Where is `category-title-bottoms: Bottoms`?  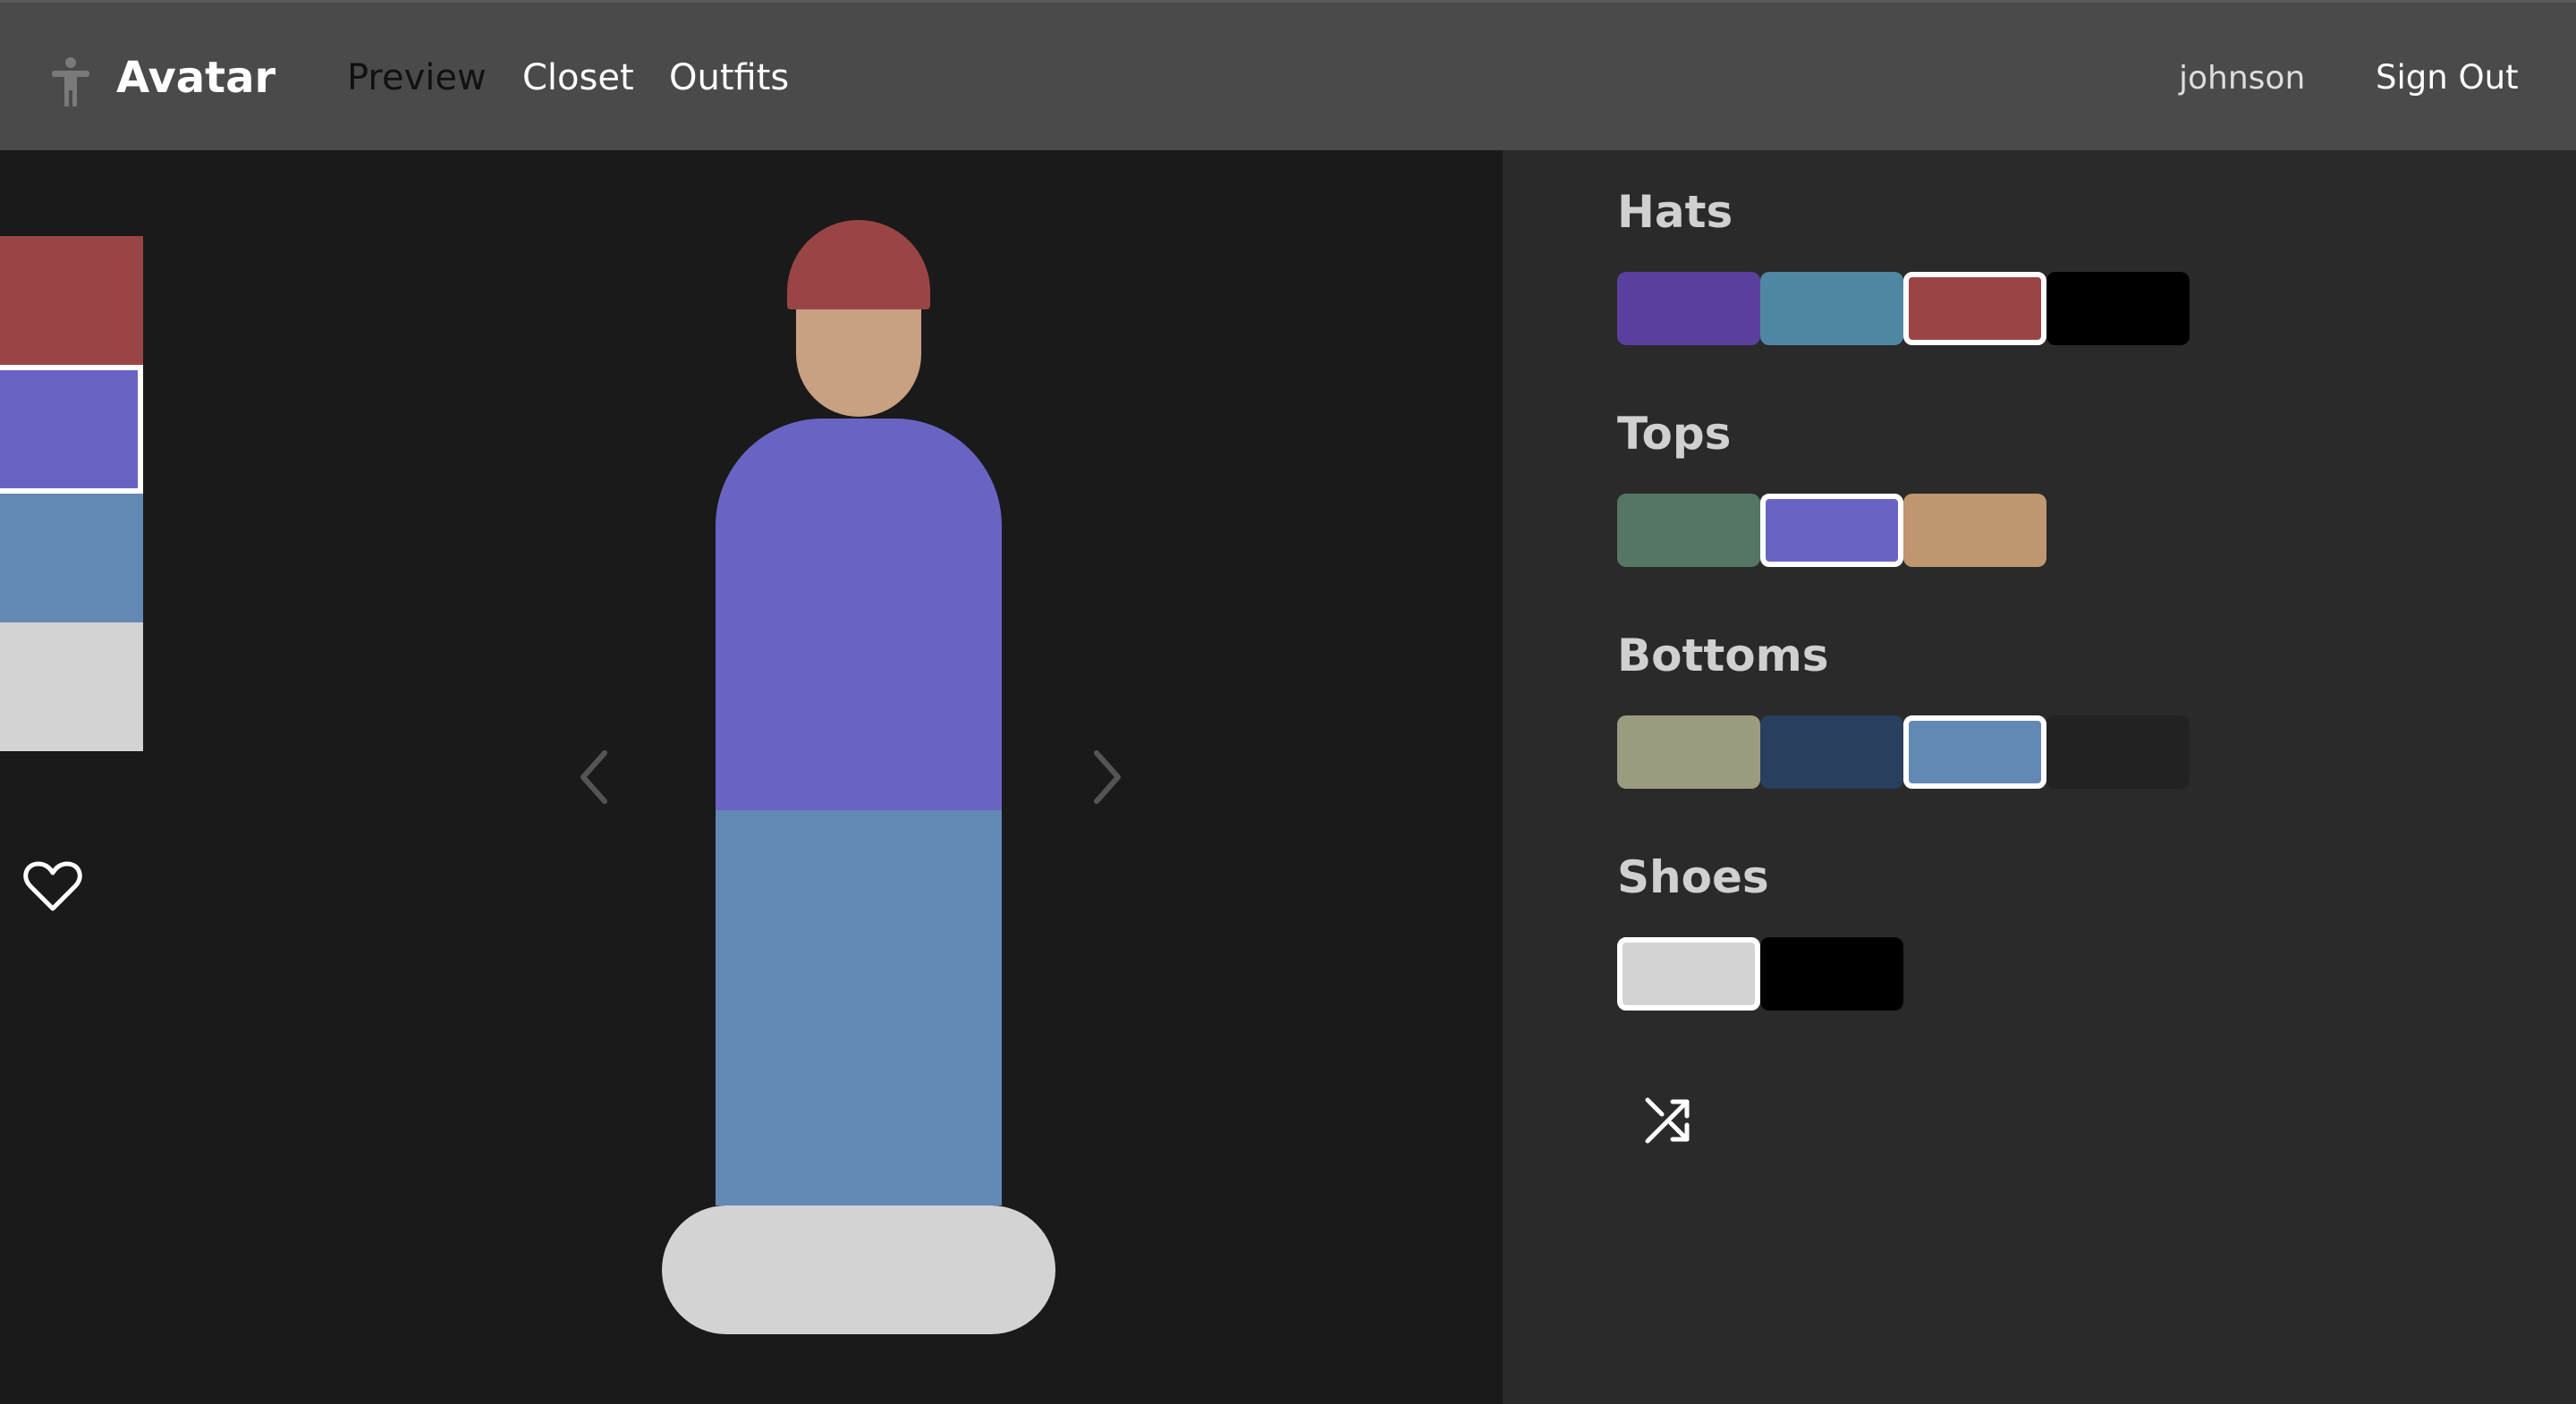 category-title-bottoms: Bottoms is located at coordinates (1723, 656).